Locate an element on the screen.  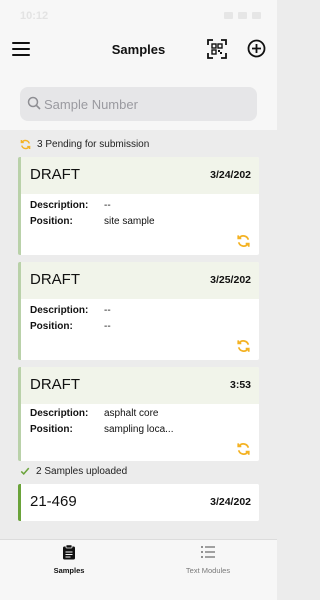
nav-bar: Samples is located at coordinates (138, 56).